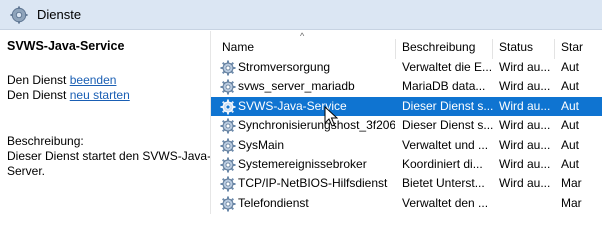 The width and height of the screenshot is (602, 240). I want to click on cell-name: SVWS-Java-Service, so click(292, 105).